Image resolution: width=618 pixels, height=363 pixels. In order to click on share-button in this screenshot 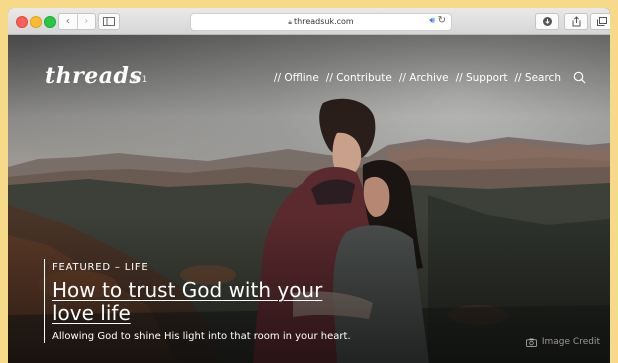, I will do `click(576, 21)`.